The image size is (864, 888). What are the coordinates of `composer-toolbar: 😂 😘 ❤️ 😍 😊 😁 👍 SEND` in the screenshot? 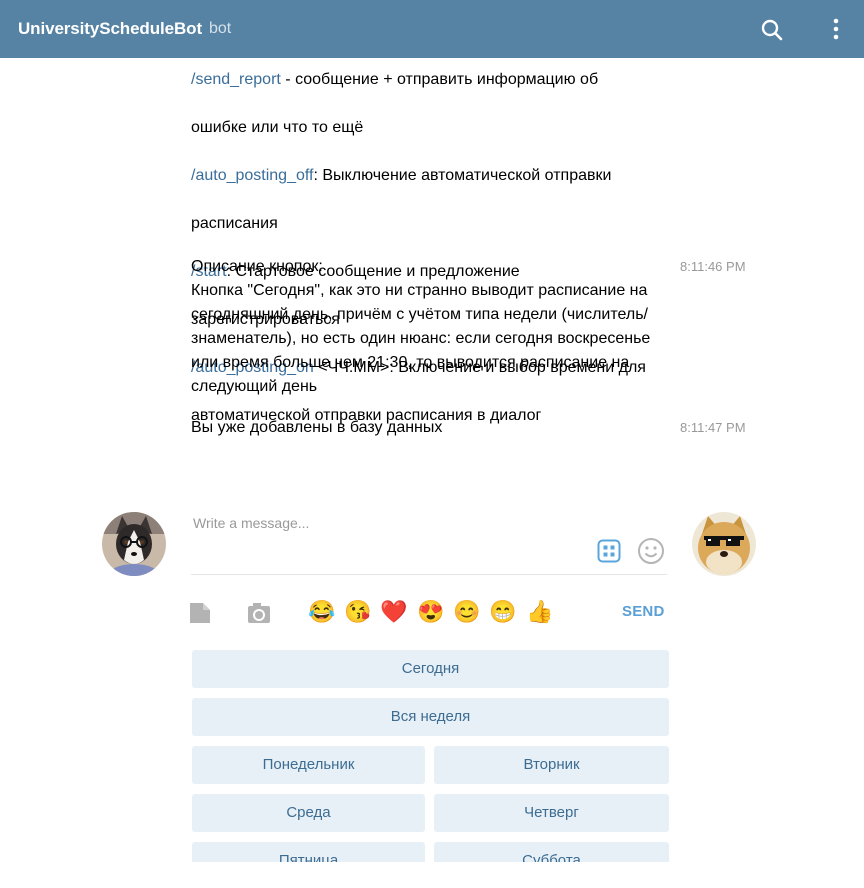 It's located at (428, 612).